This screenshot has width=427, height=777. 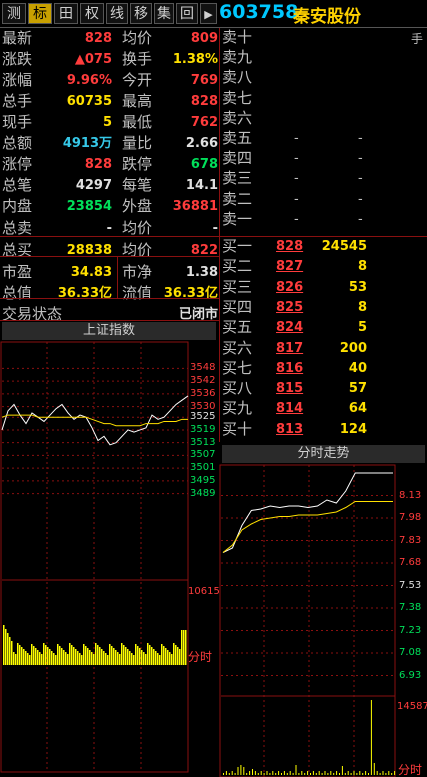 I want to click on bid-volume: 53, so click(x=357, y=287).